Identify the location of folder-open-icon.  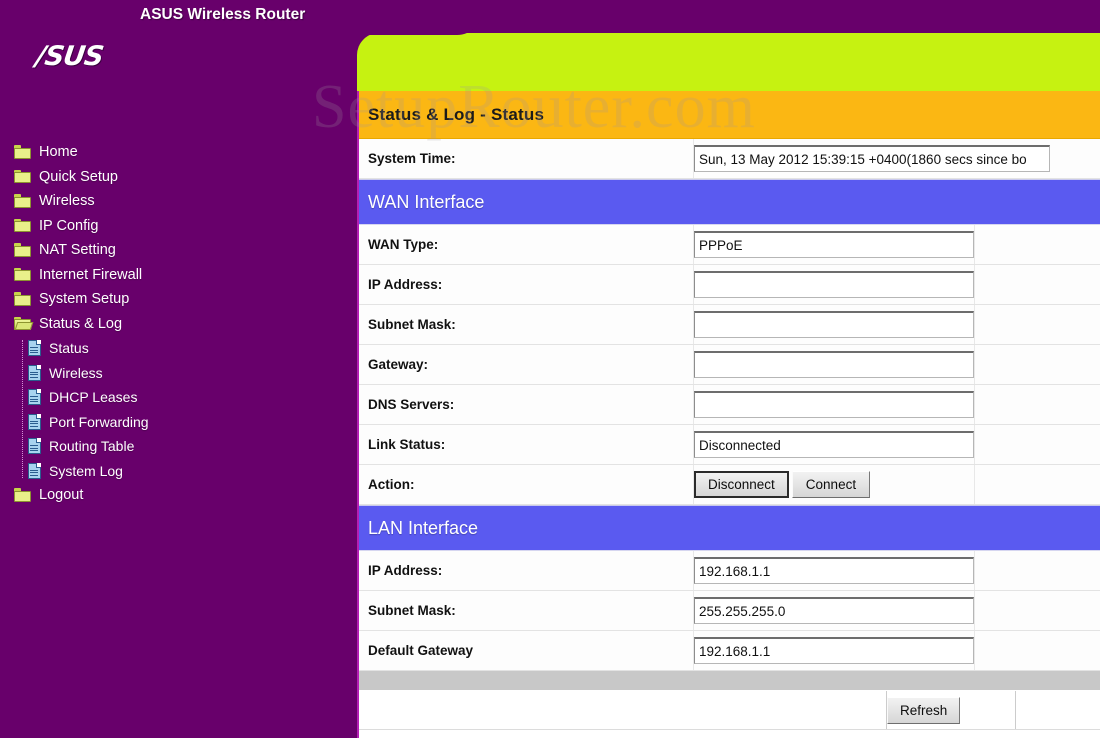
(24, 323).